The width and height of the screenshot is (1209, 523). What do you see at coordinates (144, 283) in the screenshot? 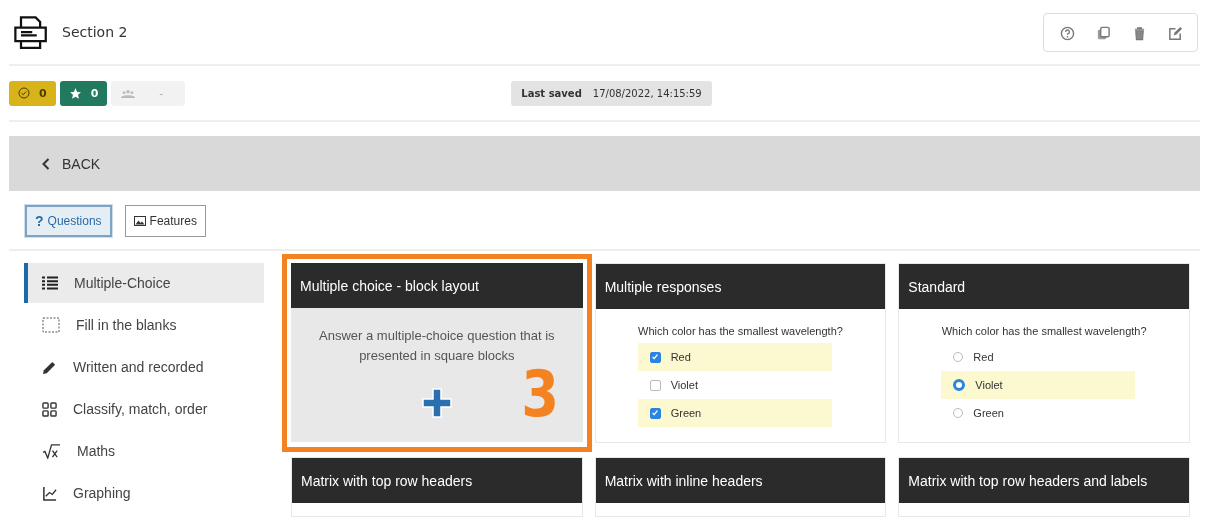
I see `sidebar-item: Multiple-Choice` at bounding box center [144, 283].